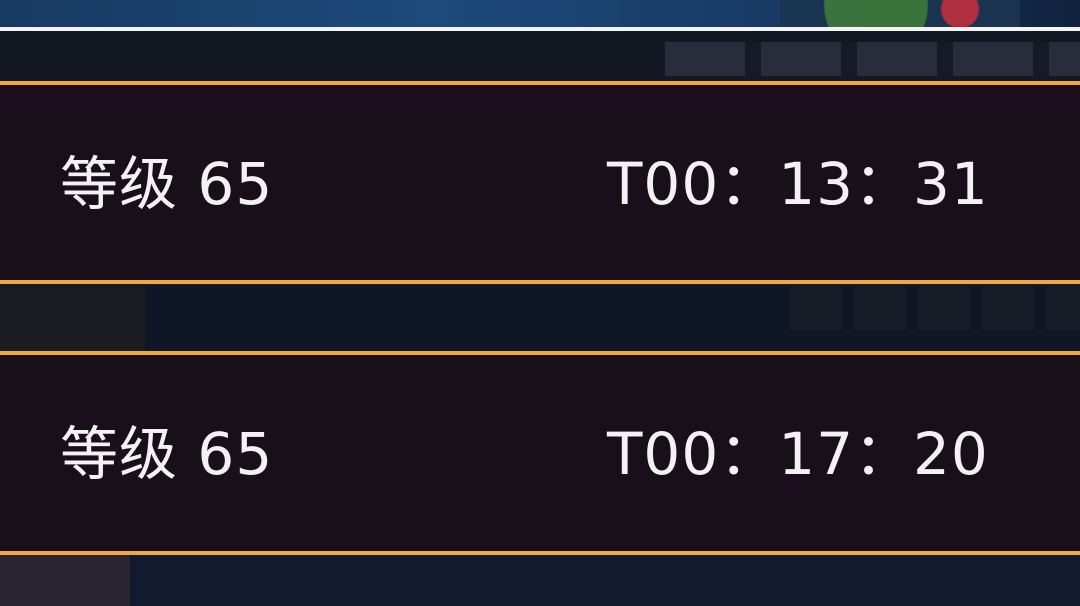 This screenshot has width=1080, height=606. Describe the element at coordinates (72, 318) in the screenshot. I see `background-gap-left` at that location.